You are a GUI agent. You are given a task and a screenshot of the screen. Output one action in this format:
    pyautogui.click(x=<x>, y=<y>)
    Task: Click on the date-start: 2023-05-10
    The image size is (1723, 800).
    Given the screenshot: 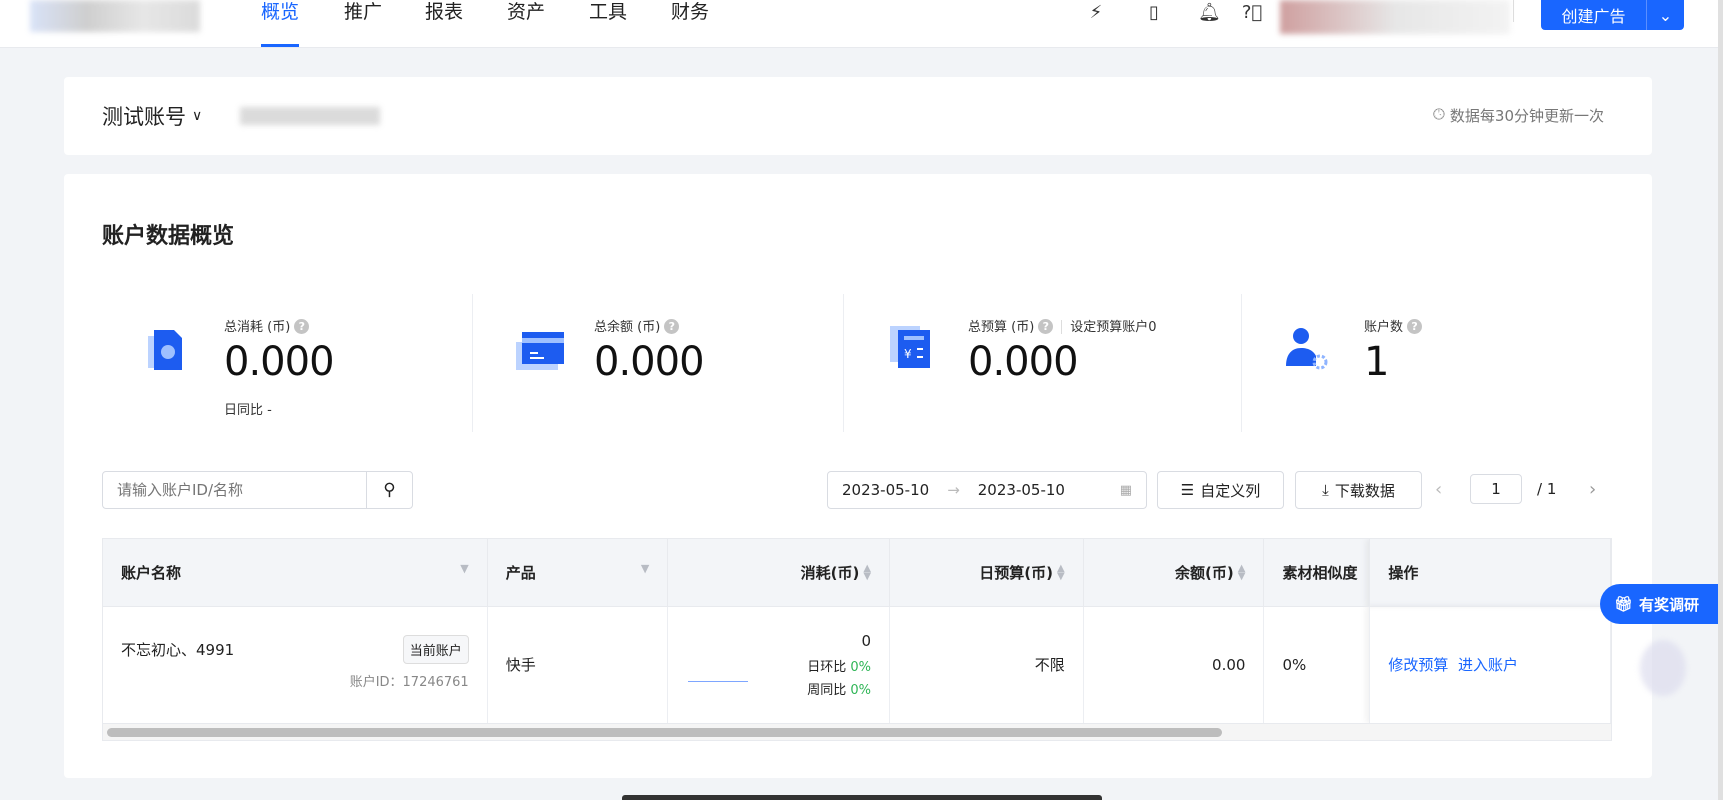 What is the action you would take?
    pyautogui.click(x=886, y=490)
    